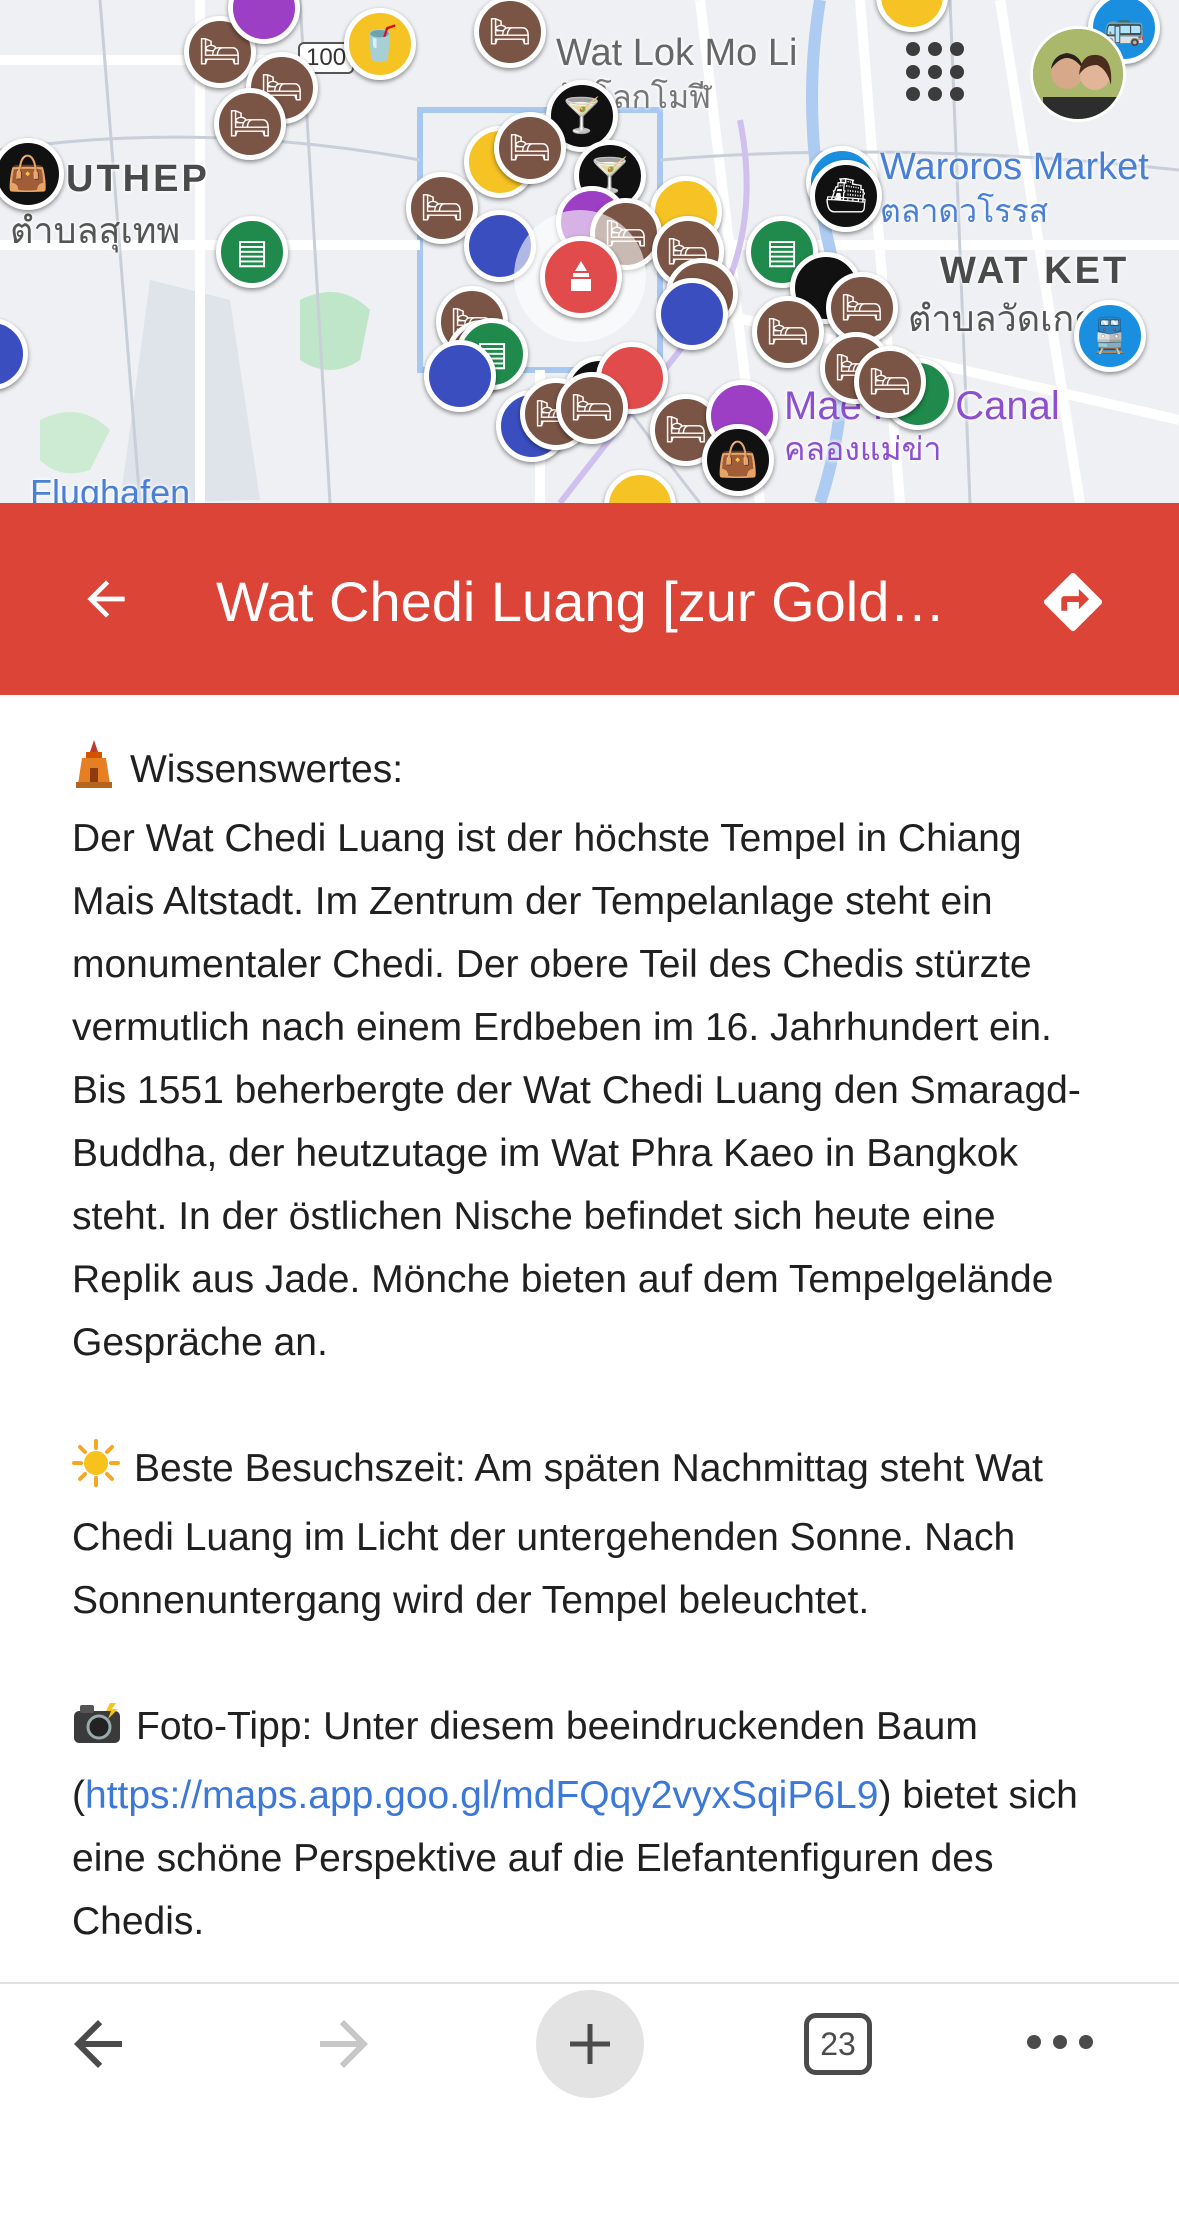 The height and width of the screenshot is (2216, 1179). Describe the element at coordinates (94, 772) in the screenshot. I see `temple-emoji-icon` at that location.